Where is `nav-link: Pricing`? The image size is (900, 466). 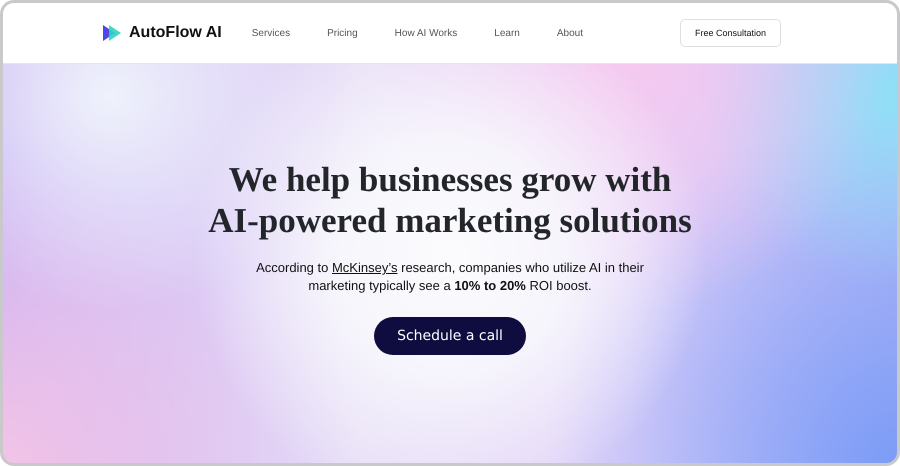
nav-link: Pricing is located at coordinates (342, 33).